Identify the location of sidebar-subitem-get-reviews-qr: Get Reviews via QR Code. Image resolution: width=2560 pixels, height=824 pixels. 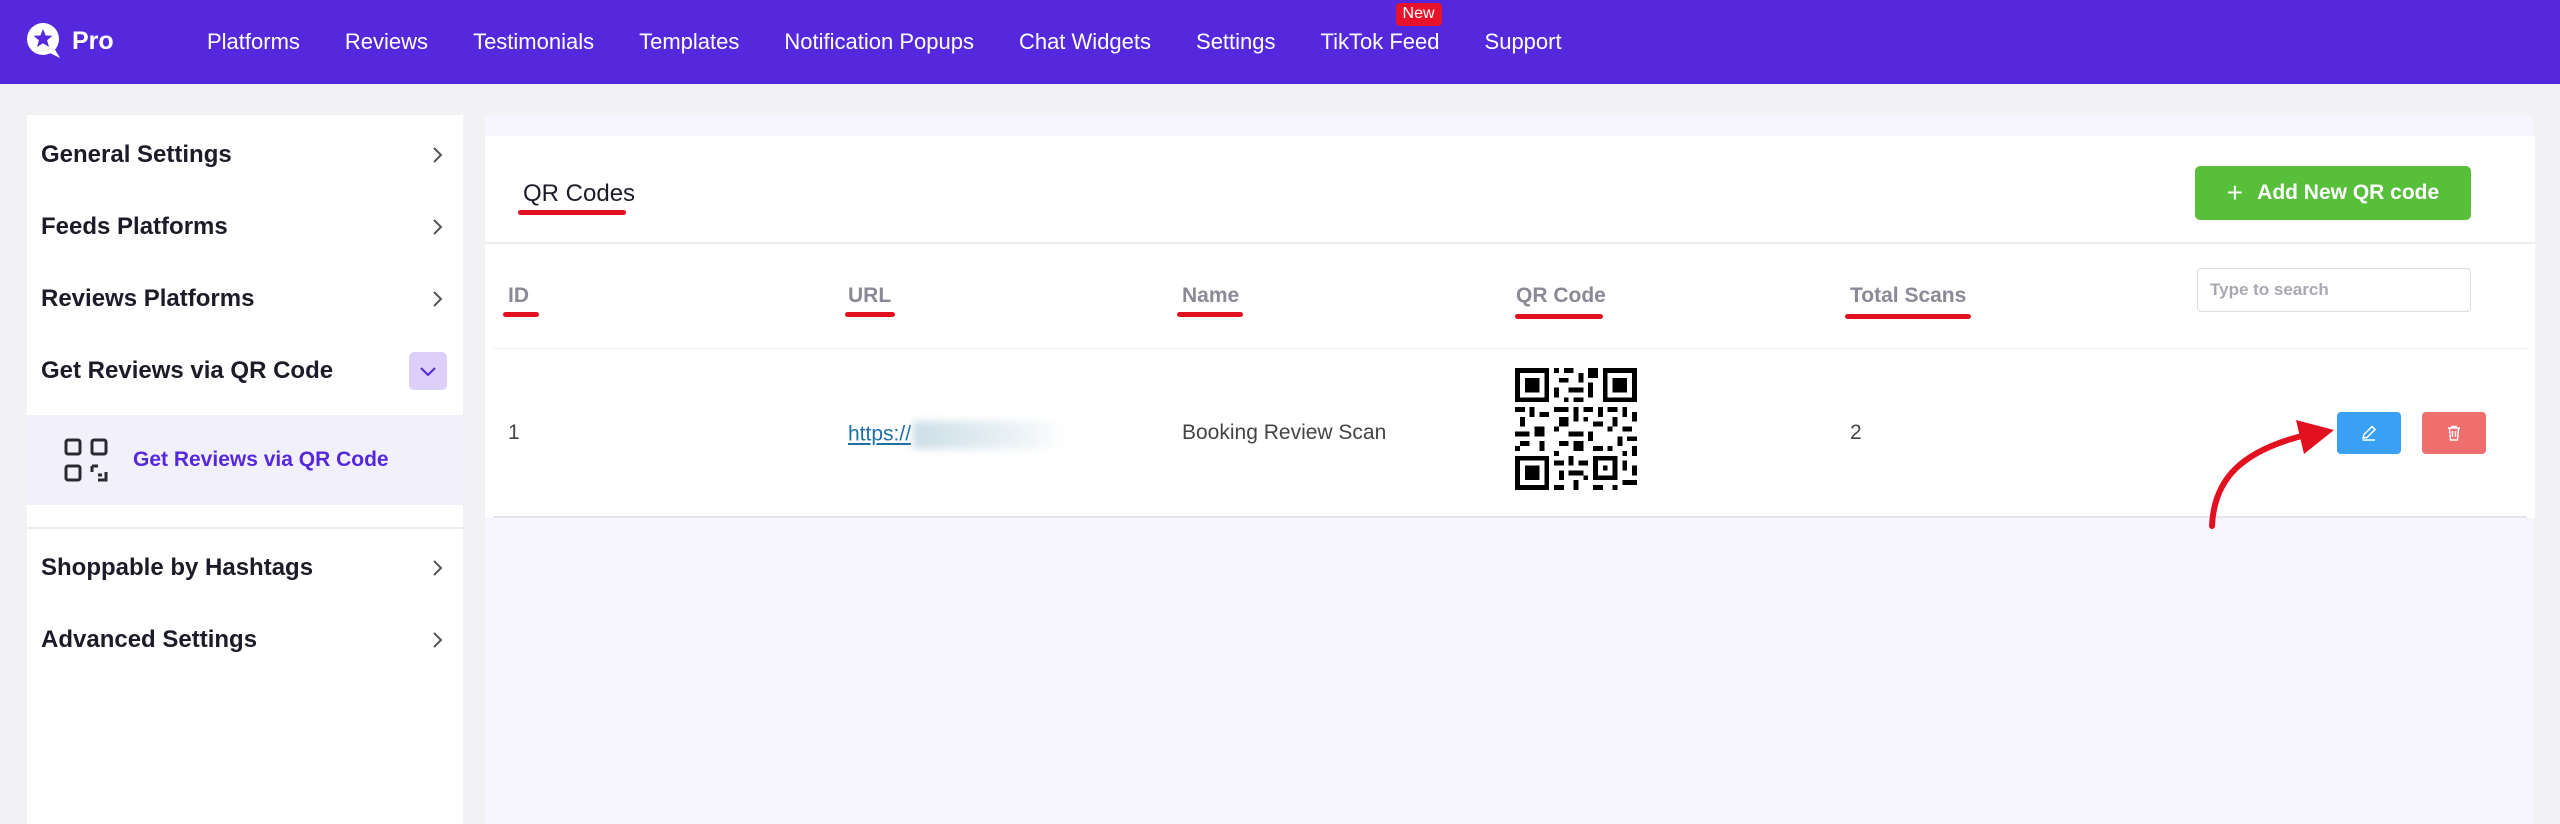
(245, 460).